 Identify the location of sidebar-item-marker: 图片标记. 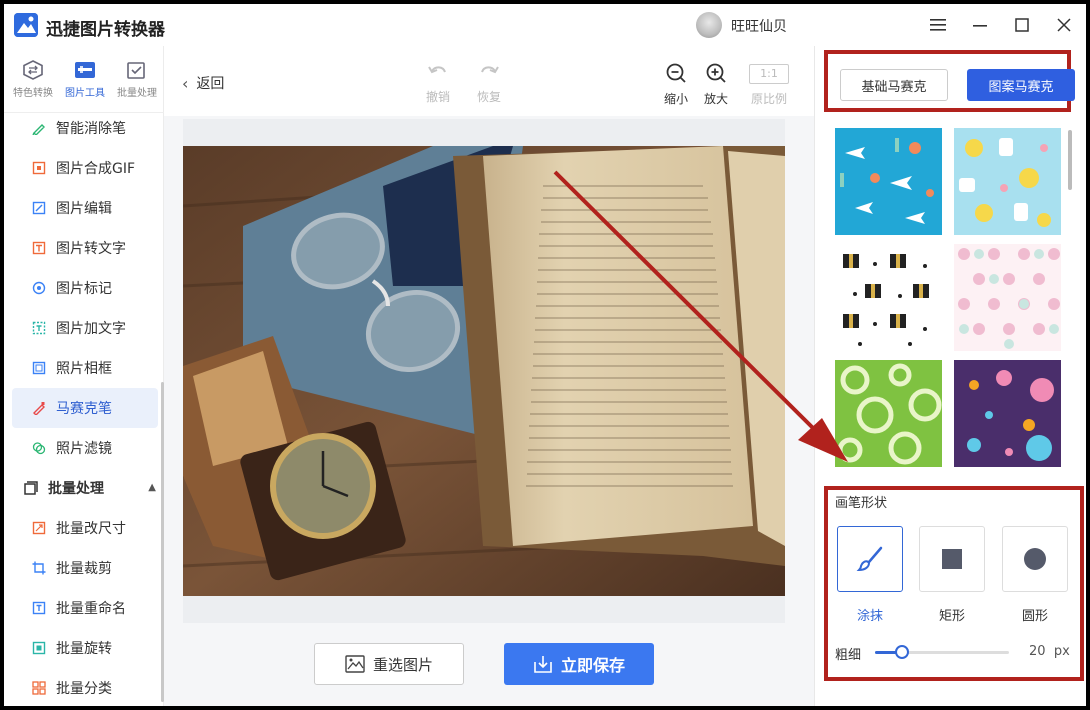
(85, 288).